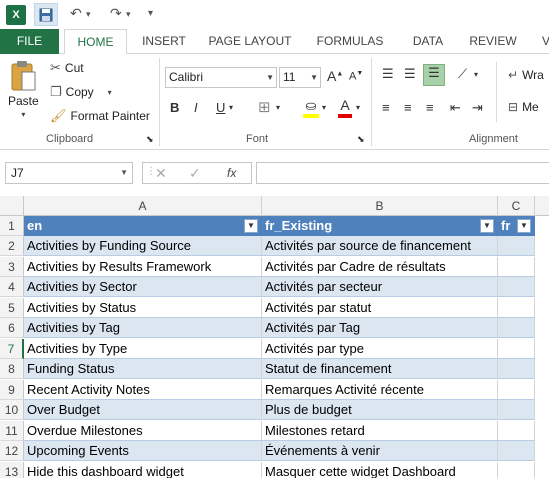 Image resolution: width=549 pixels, height=478 pixels. What do you see at coordinates (143, 226) in the screenshot?
I see `header-cell-en: en ▼` at bounding box center [143, 226].